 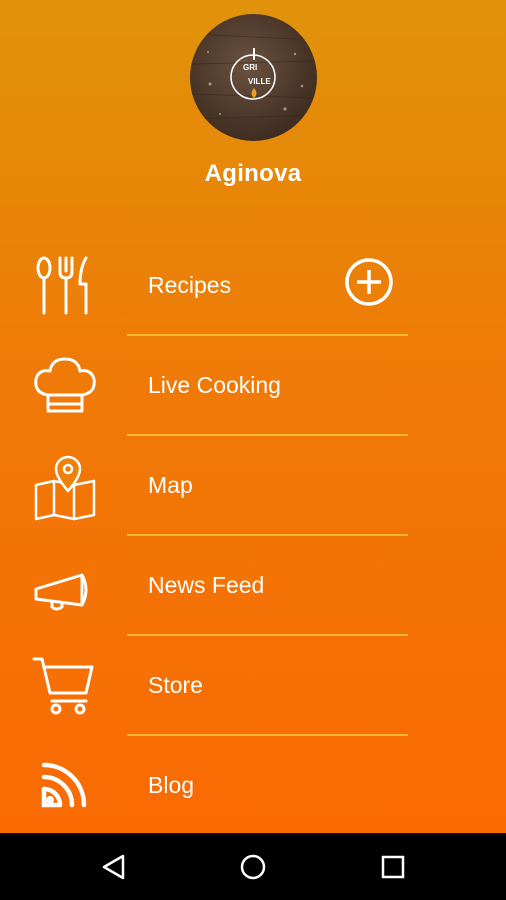 What do you see at coordinates (253, 686) in the screenshot?
I see `menu-item-store: Store` at bounding box center [253, 686].